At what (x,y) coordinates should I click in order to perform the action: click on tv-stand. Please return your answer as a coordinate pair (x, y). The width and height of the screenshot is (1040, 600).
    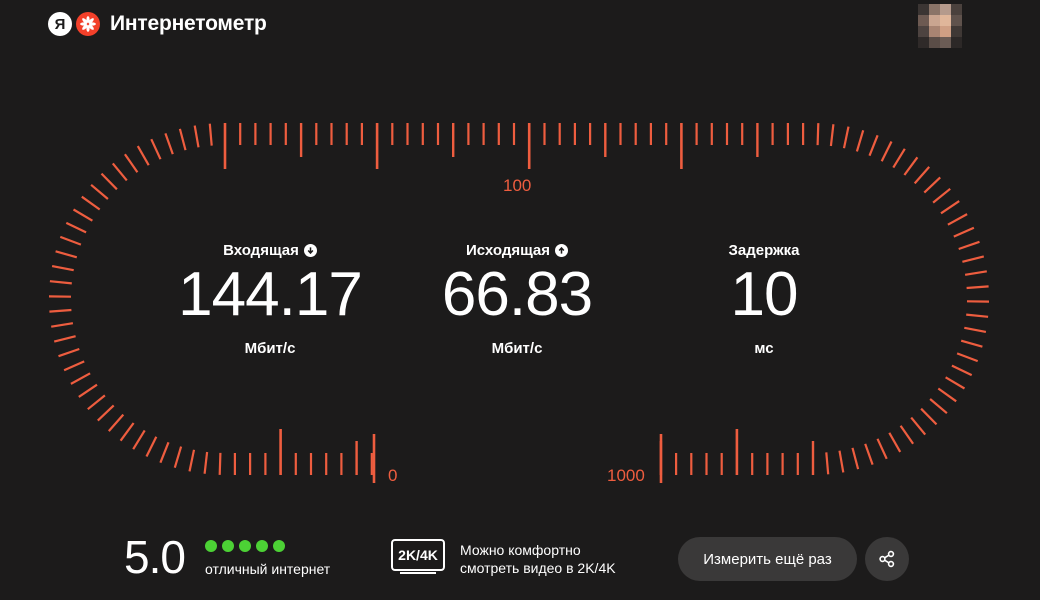
    Looking at the image, I should click on (418, 573).